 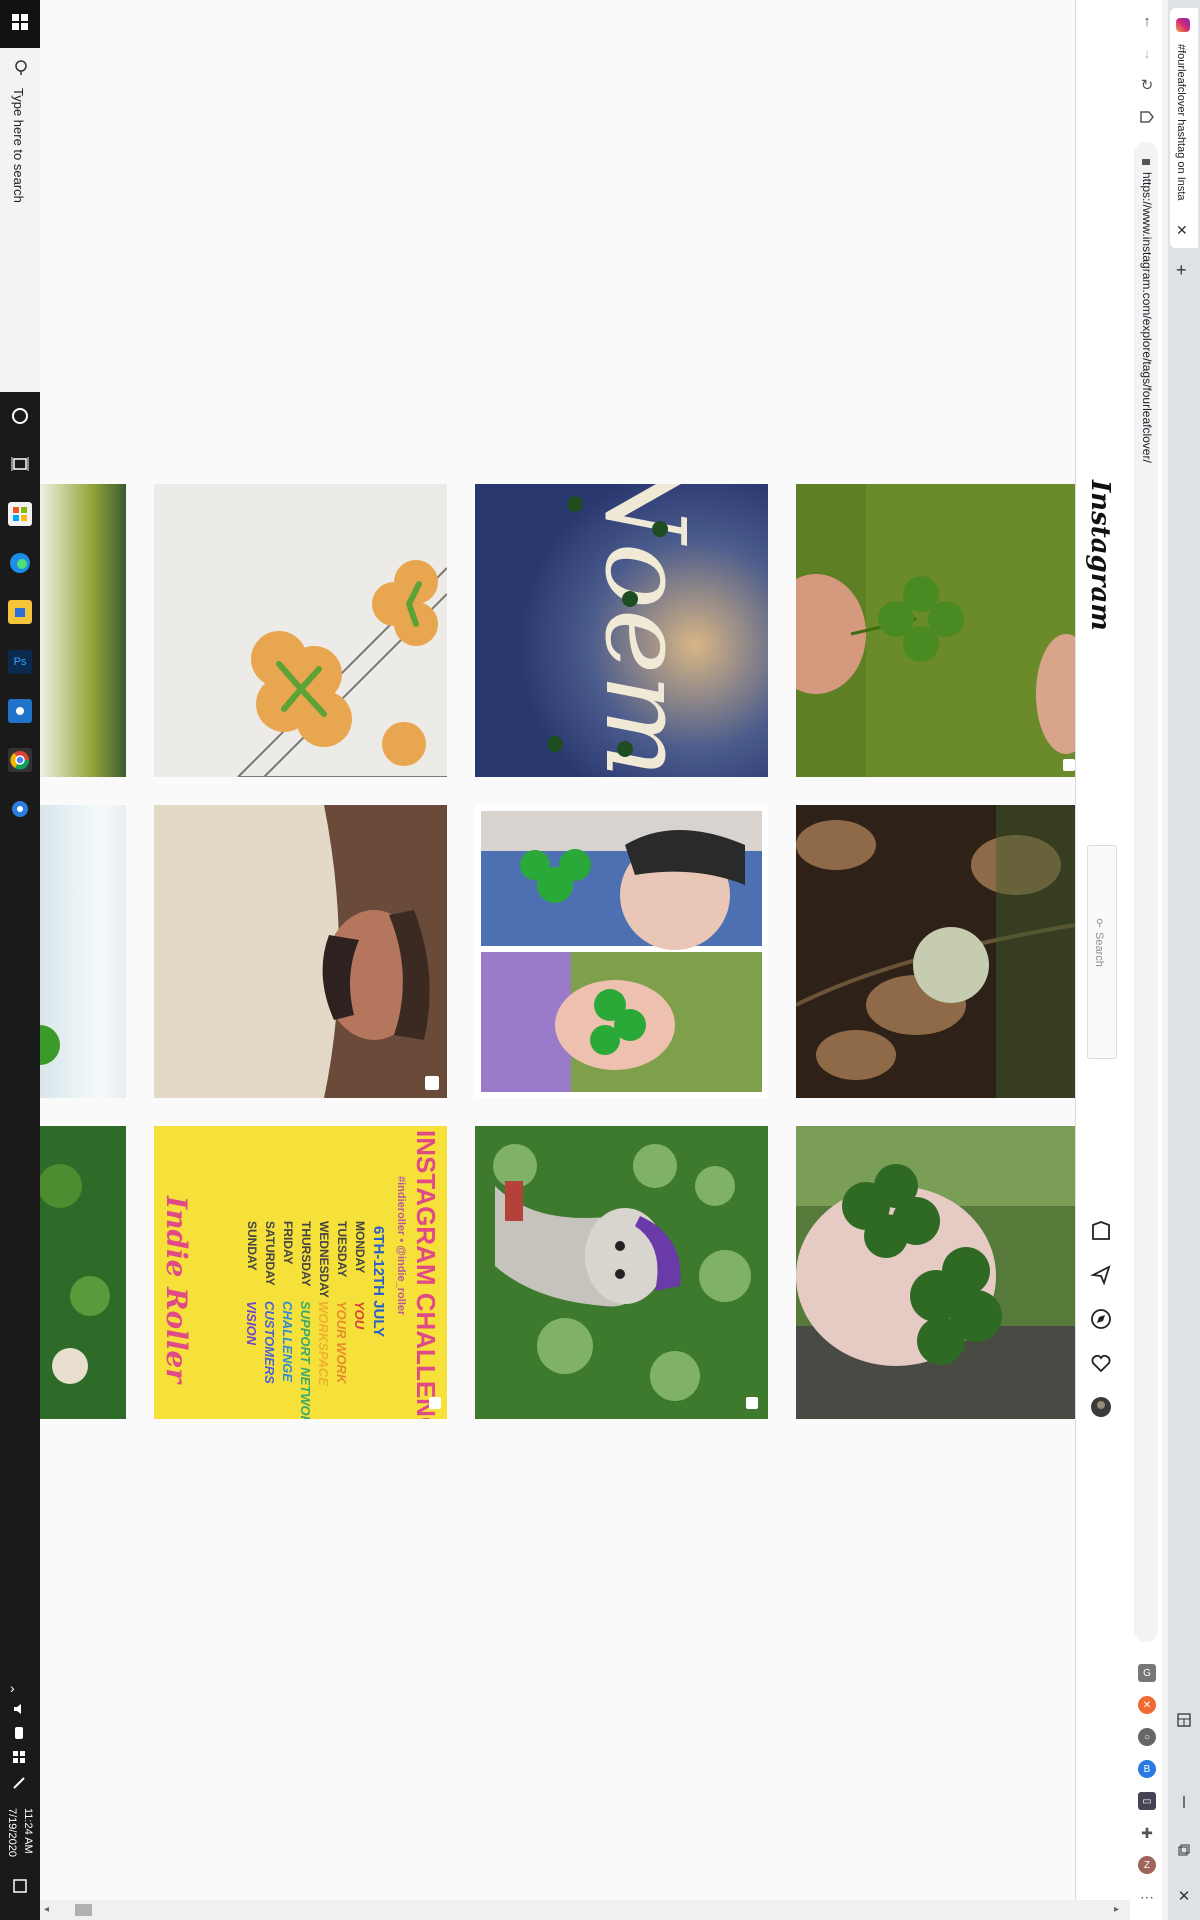 I want to click on notification-icon, so click(x=20, y=1886).